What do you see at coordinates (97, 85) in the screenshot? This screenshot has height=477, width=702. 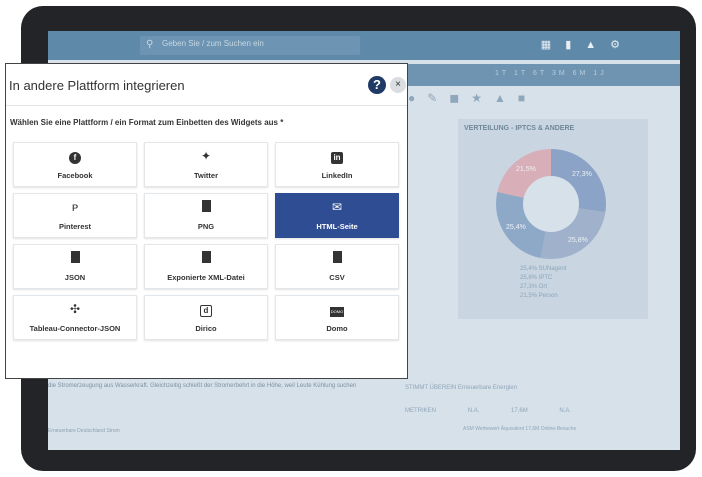 I see `dialog-title: In andere Plattform integrieren` at bounding box center [97, 85].